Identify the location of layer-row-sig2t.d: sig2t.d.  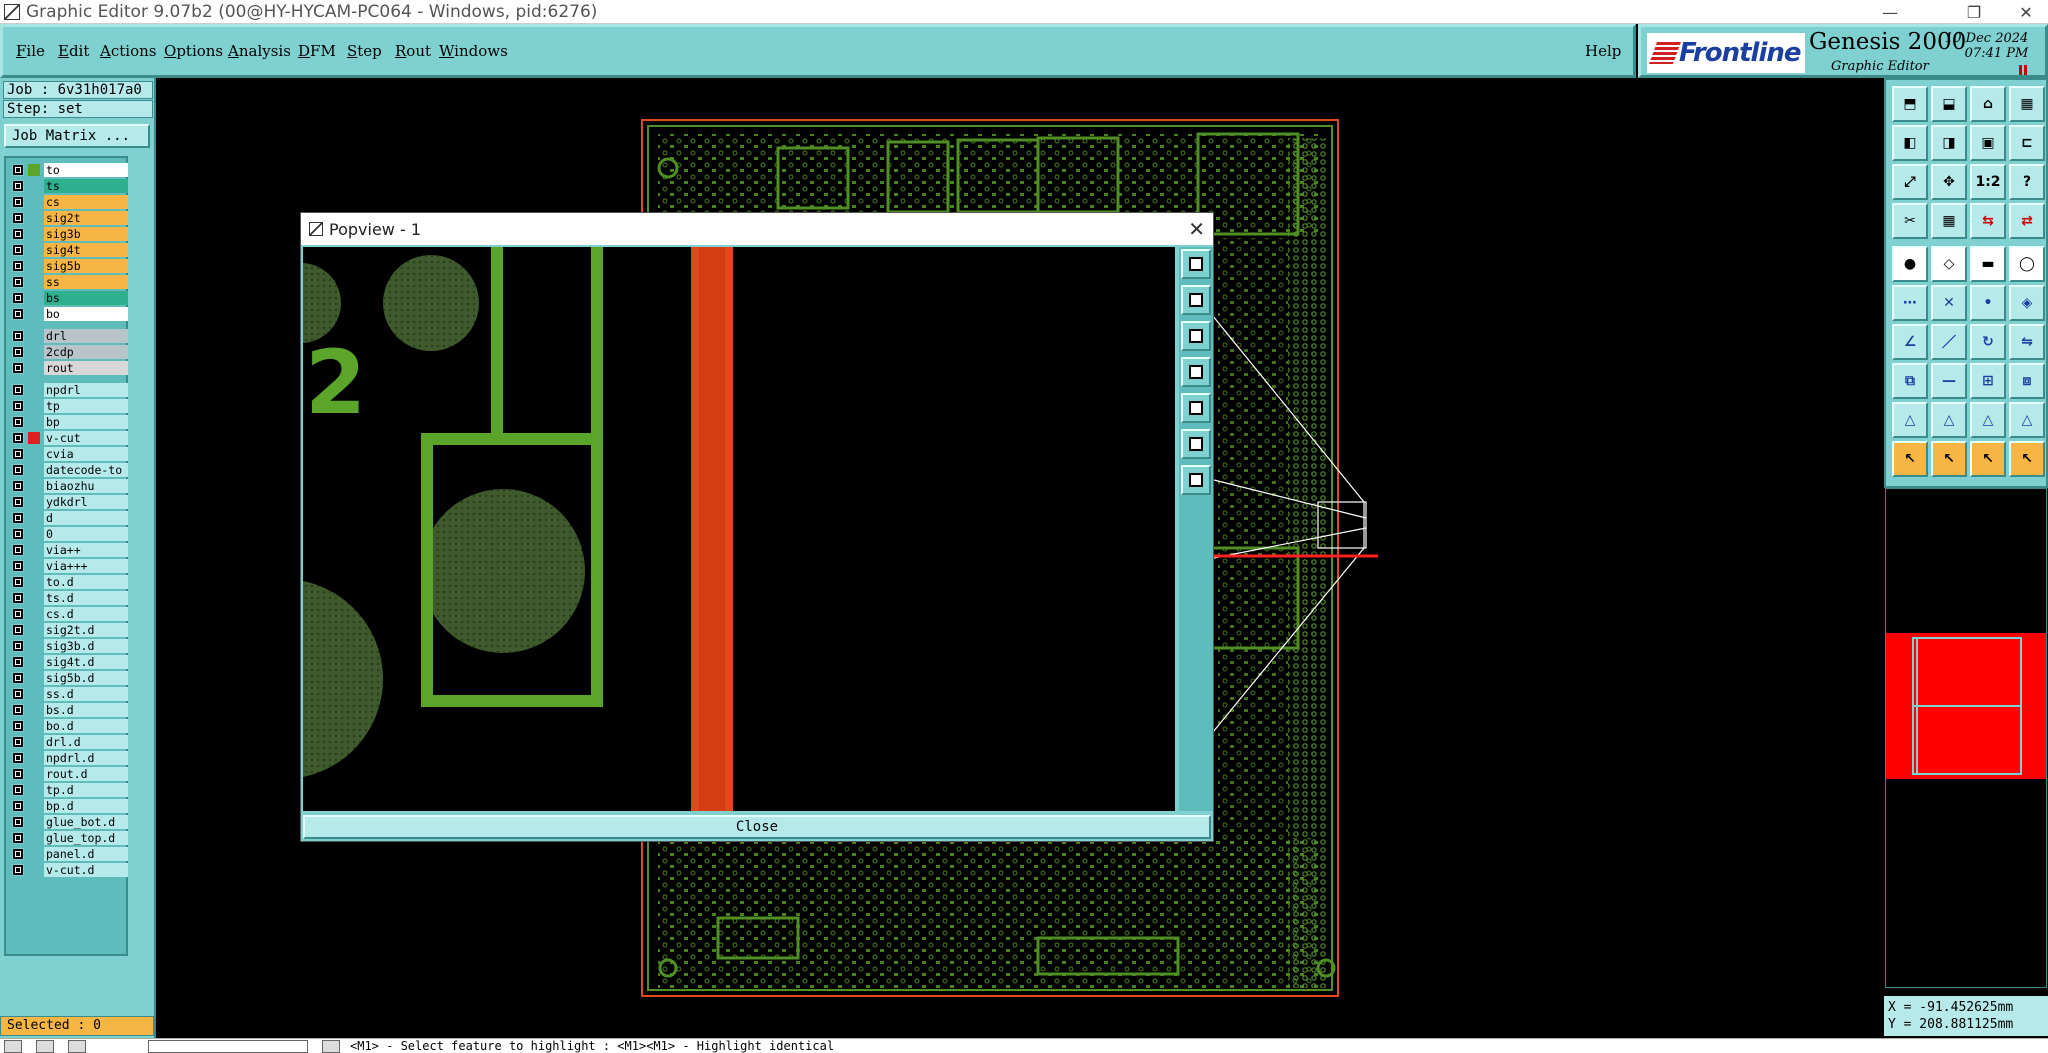
(68, 629).